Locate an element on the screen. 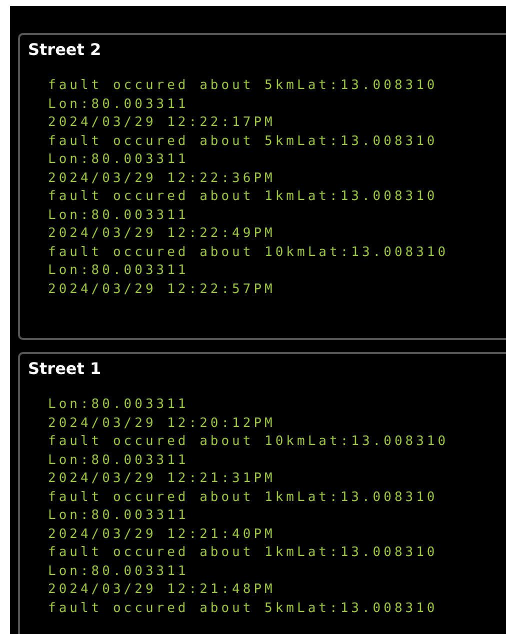  log-line: 2024/03/29 12:21:31PM is located at coordinates (162, 479).